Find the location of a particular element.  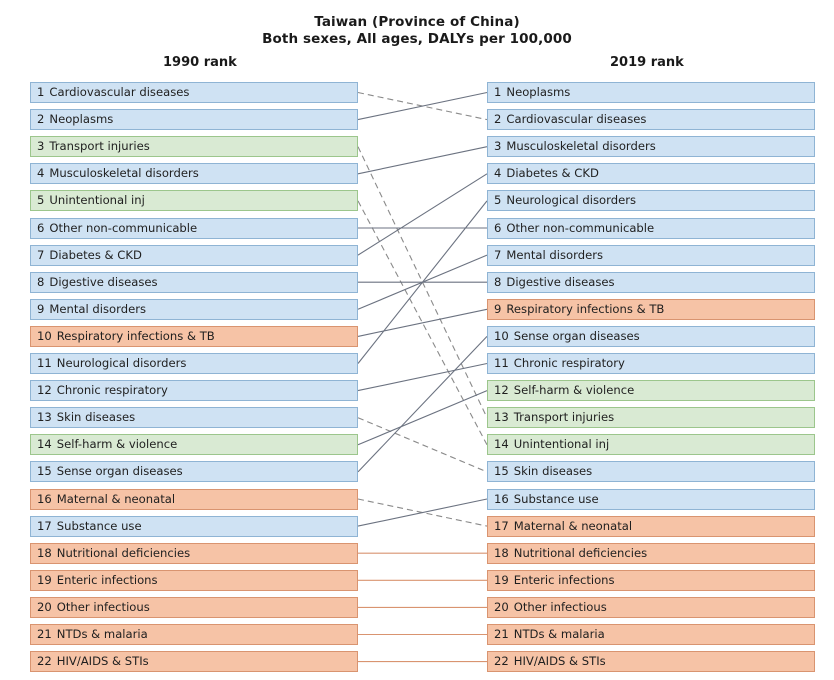

rank-row: 17 Substance use is located at coordinates (194, 526).